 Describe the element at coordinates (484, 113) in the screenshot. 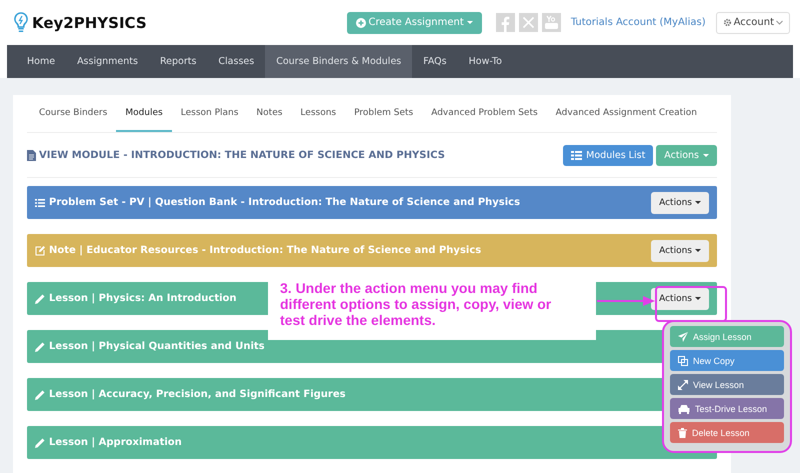

I see `tab: Advanced Problem Sets` at that location.